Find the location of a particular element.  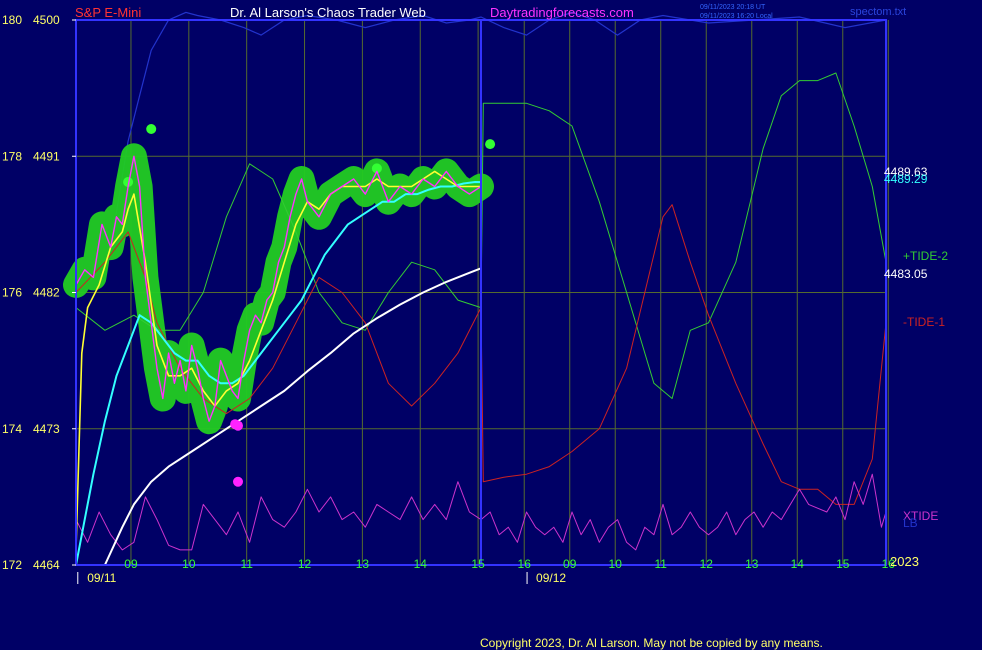

y-tick-inner: 4473 is located at coordinates (46, 429).